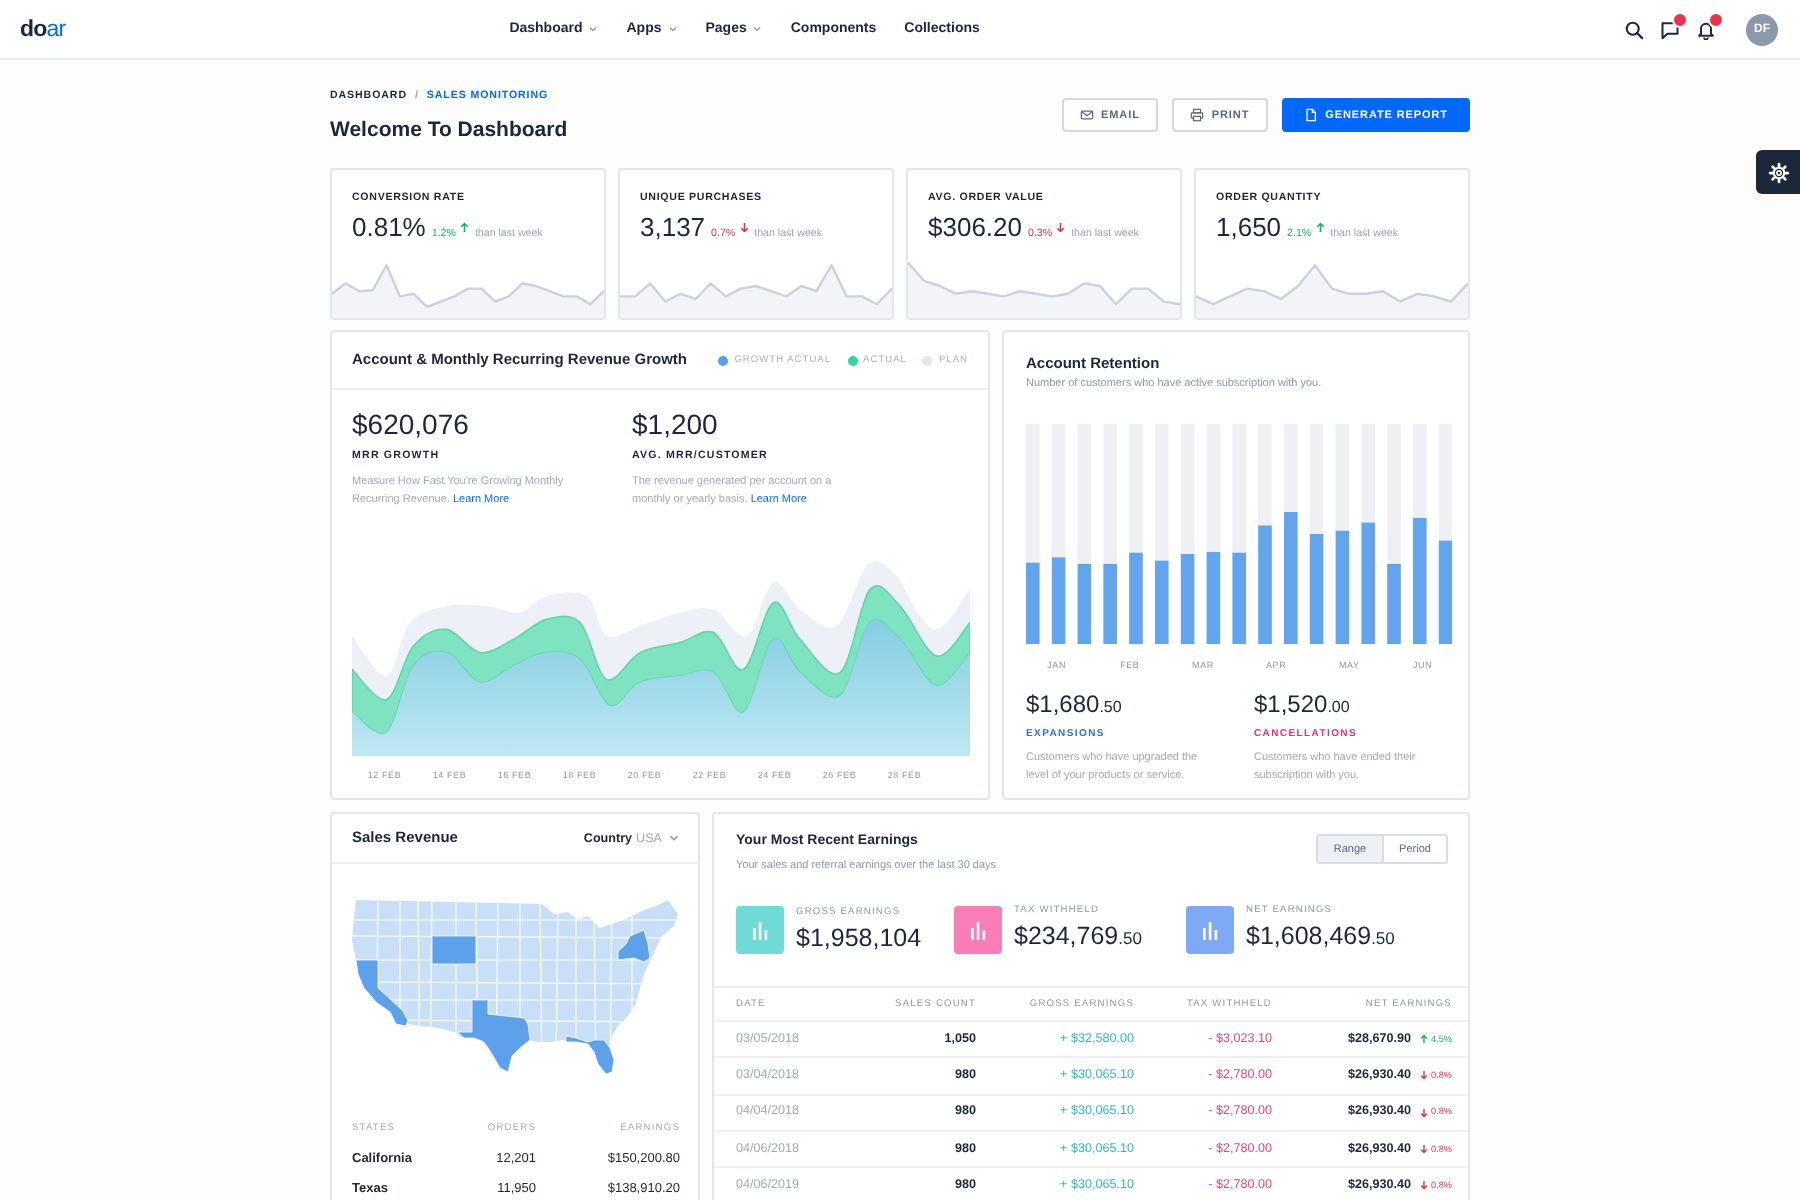 Image resolution: width=1800 pixels, height=1200 pixels. What do you see at coordinates (859, 938) in the screenshot?
I see `summary-value: $1,958,104` at bounding box center [859, 938].